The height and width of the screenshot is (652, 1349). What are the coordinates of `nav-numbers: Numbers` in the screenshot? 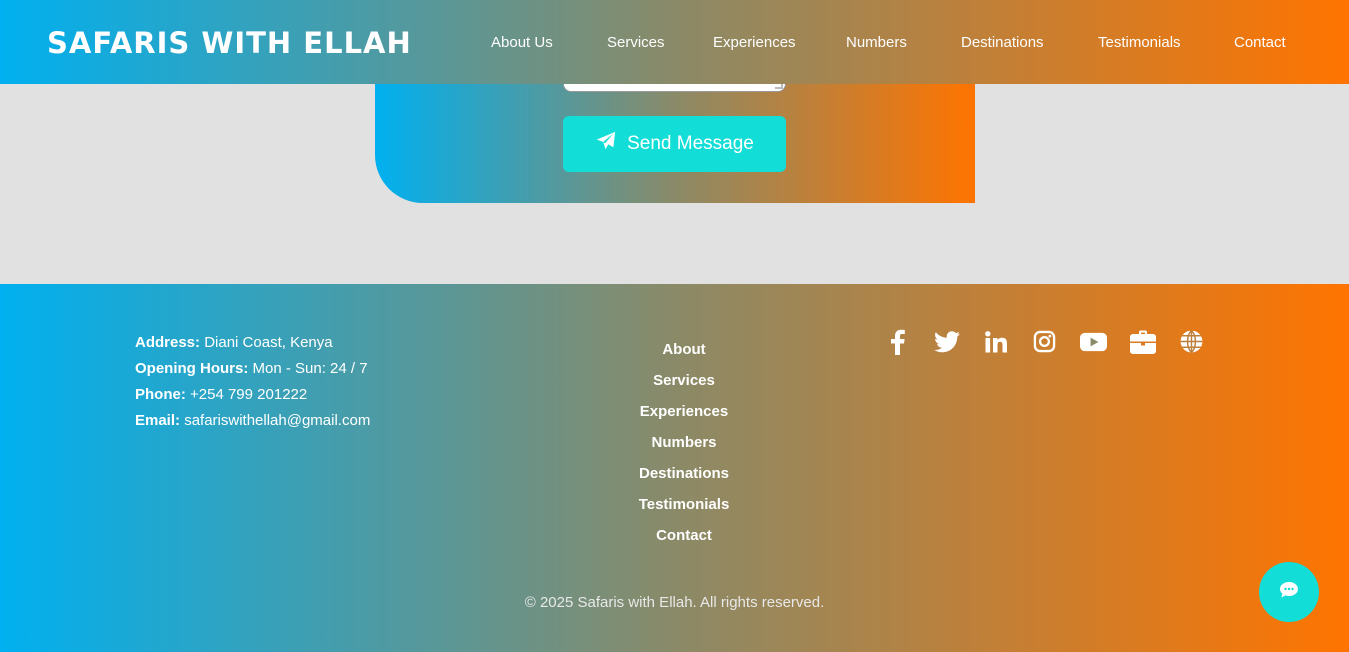 It's located at (876, 42).